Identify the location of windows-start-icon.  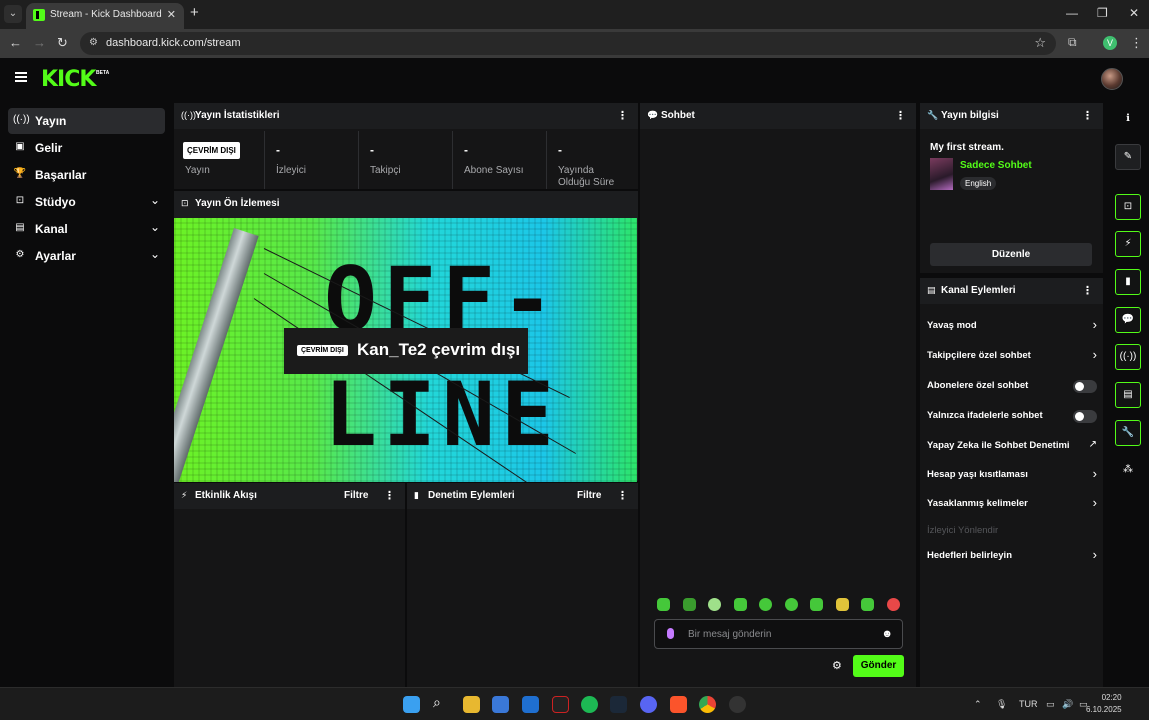
(411, 704).